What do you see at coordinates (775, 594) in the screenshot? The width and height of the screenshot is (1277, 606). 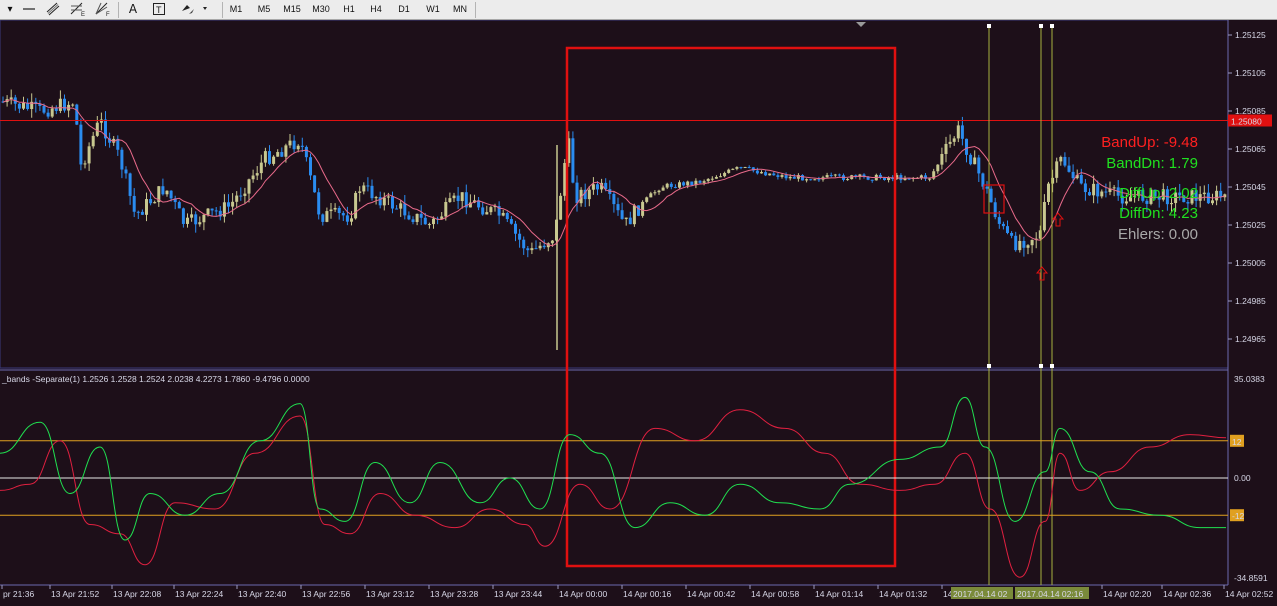 I see `time-axis-label: 14 Apr 00:58` at bounding box center [775, 594].